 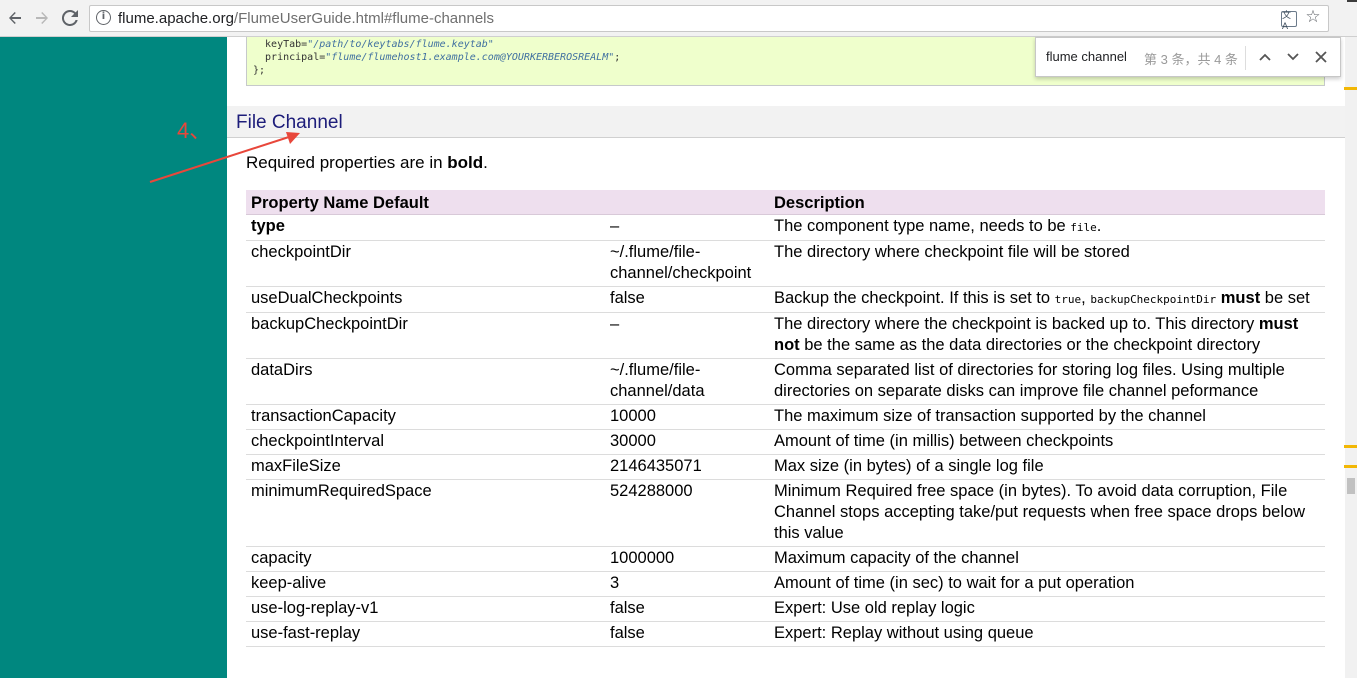 I want to click on property-description: Maximum capacity of the channel, so click(x=1047, y=559).